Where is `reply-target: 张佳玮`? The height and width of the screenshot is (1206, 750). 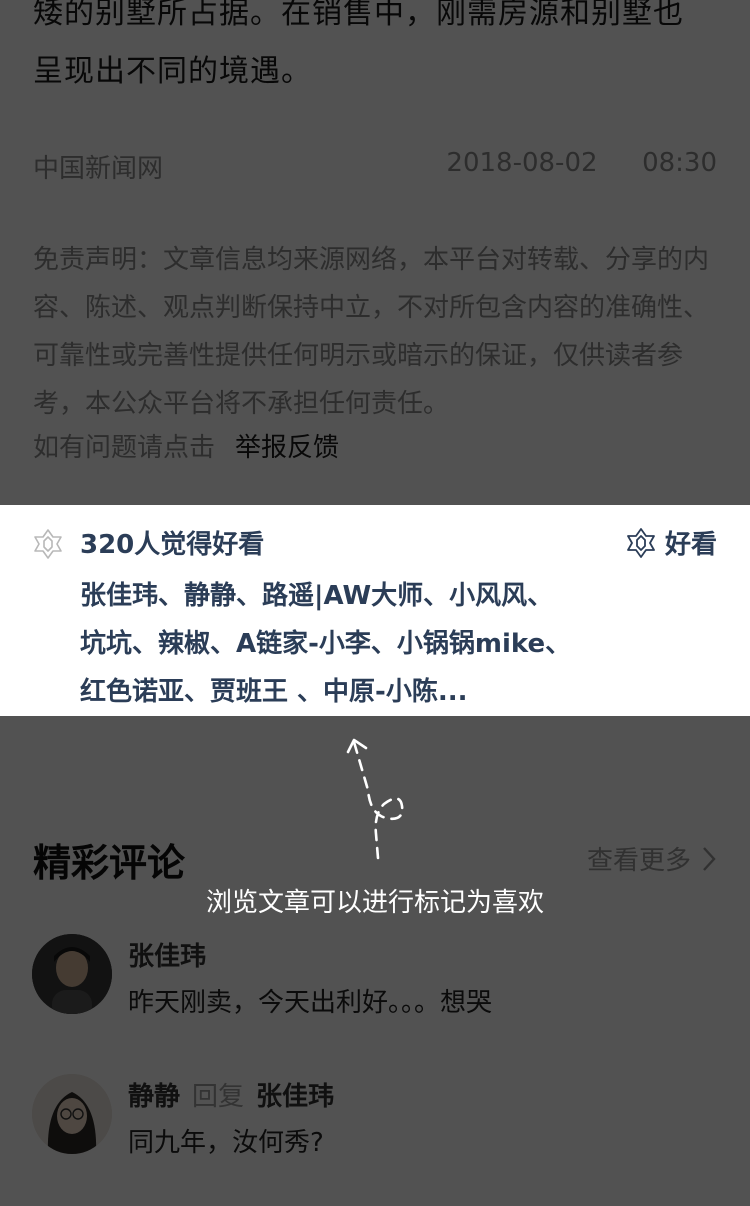 reply-target: 张佳玮 is located at coordinates (295, 1097).